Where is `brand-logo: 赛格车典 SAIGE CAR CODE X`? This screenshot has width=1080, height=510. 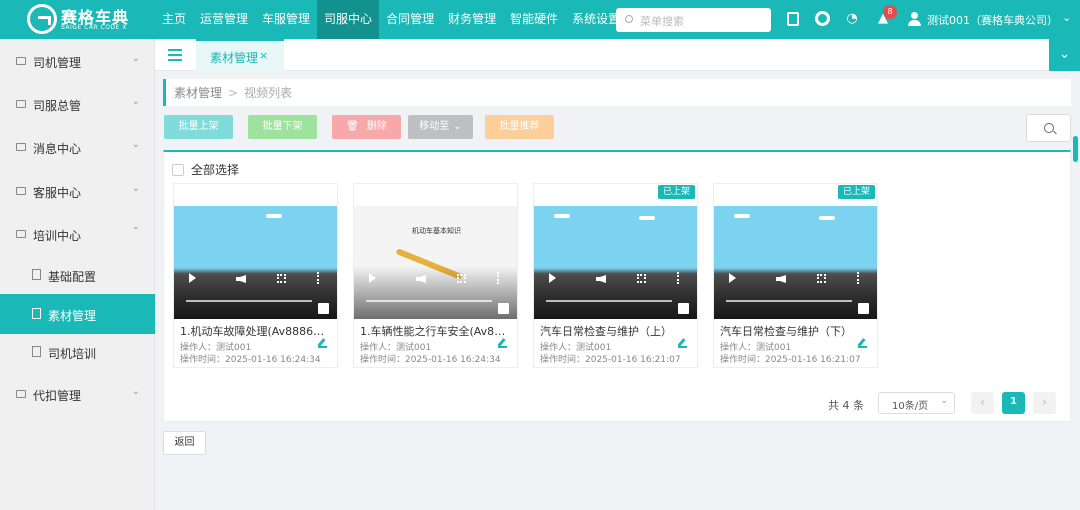 brand-logo: 赛格车典 SAIGE CAR CODE X is located at coordinates (92, 19).